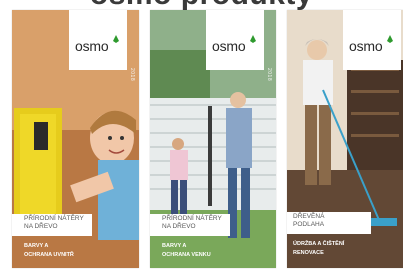 This screenshot has width=403, height=270. What do you see at coordinates (319, 244) in the screenshot?
I see `subtitle-line-1: ÚDRŽBA A ČIŠTĚNÍ` at bounding box center [319, 244].